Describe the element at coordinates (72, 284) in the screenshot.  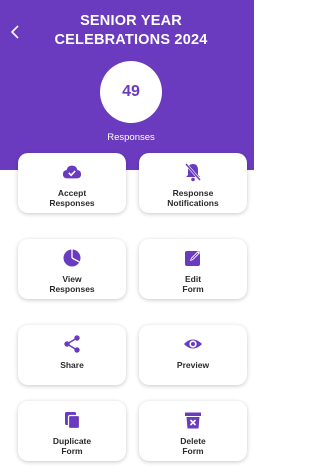
I see `view-responses-label: View Responses` at that location.